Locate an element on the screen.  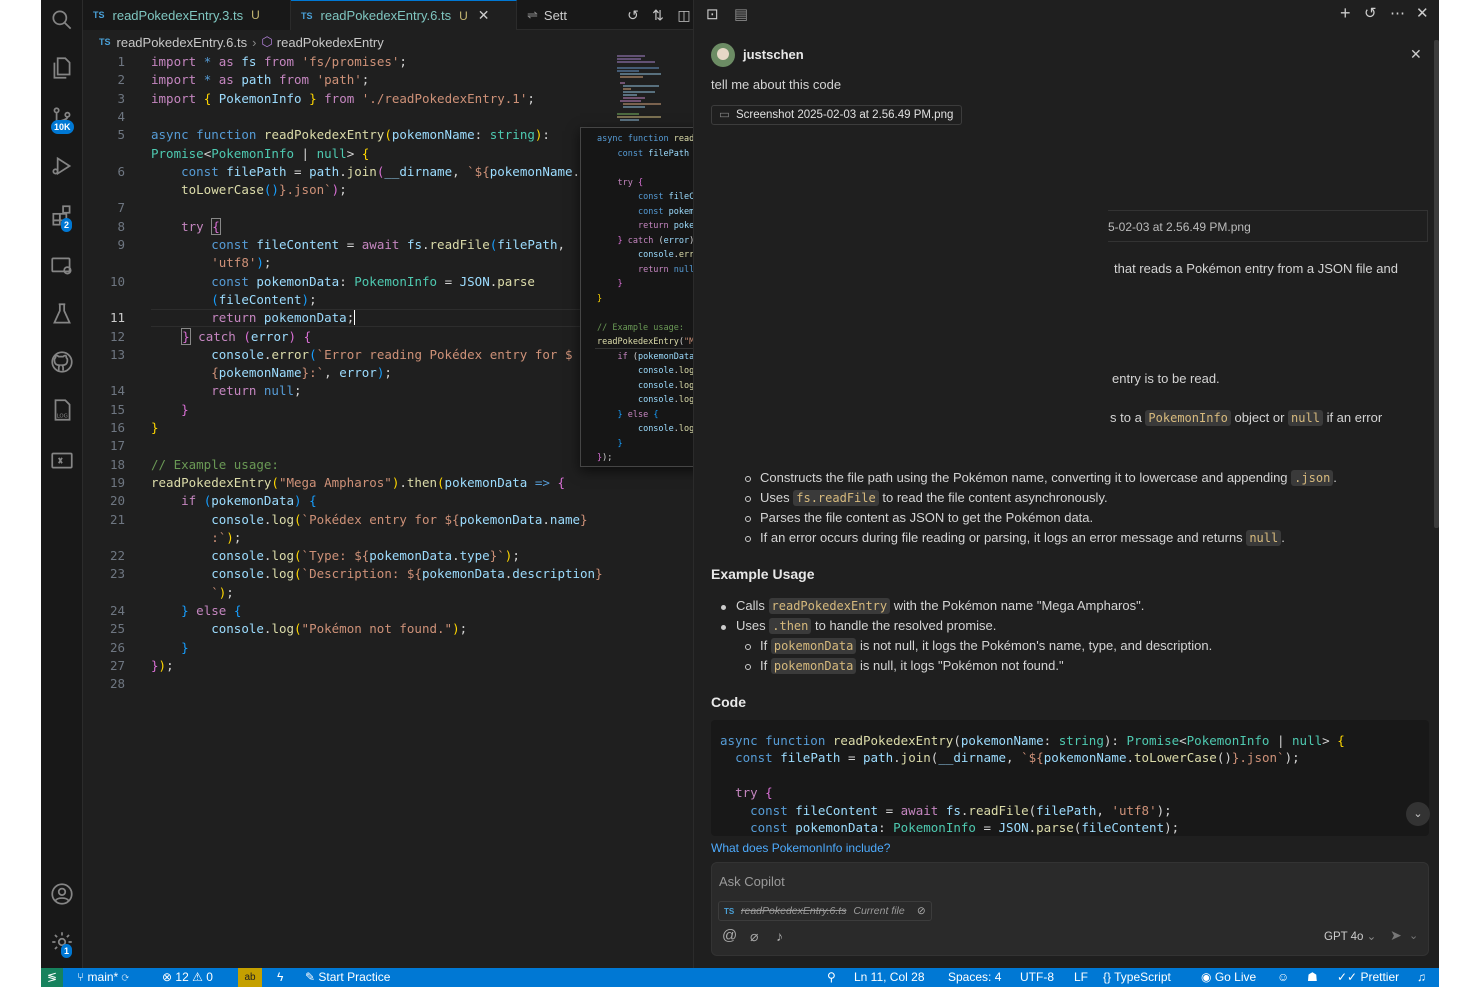
activity-bar: 10K 2 LOG 1 is located at coordinates (62, 484).